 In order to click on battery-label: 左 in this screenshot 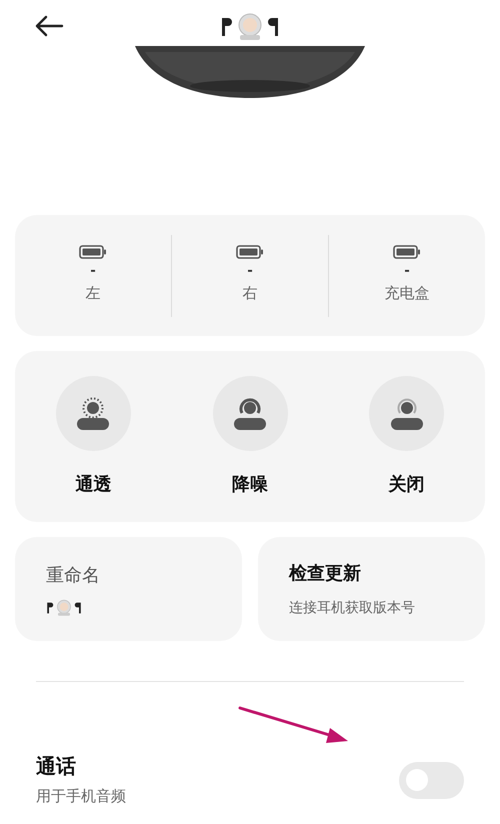, I will do `click(93, 294)`.